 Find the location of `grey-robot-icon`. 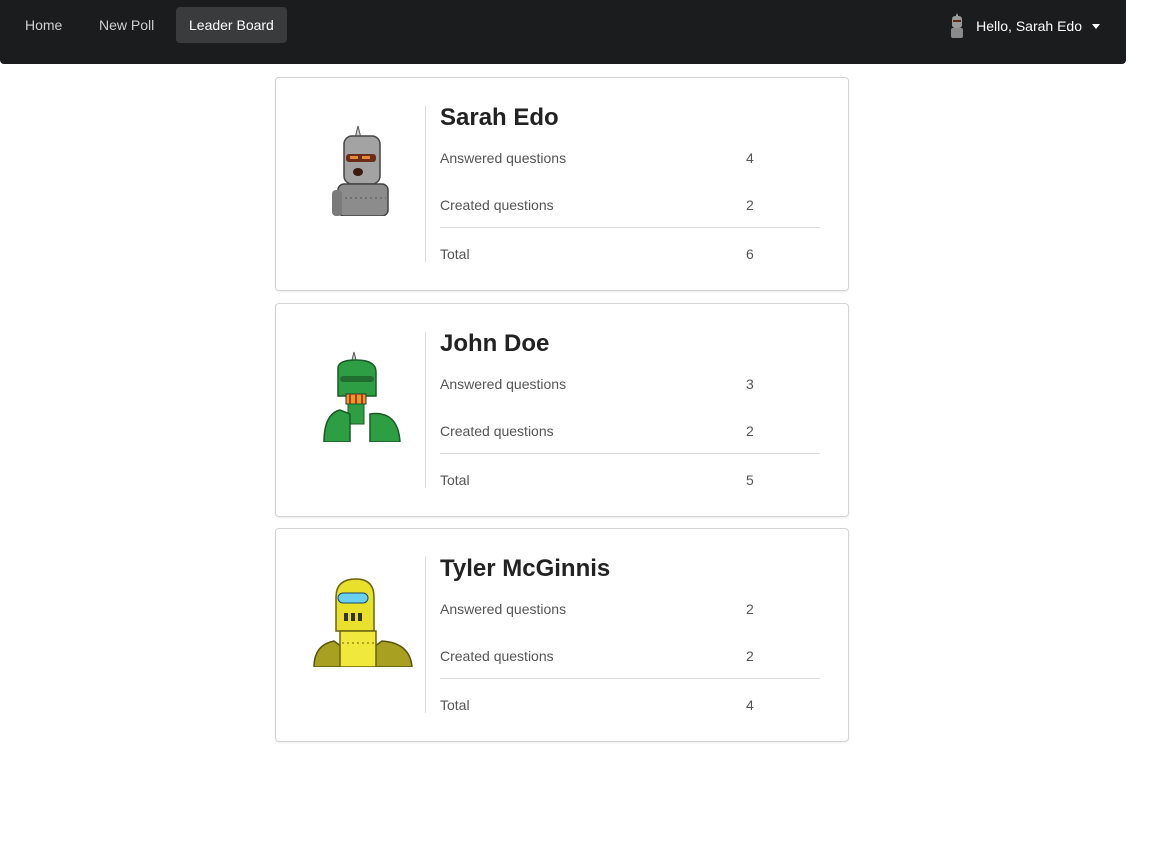

grey-robot-icon is located at coordinates (360, 170).